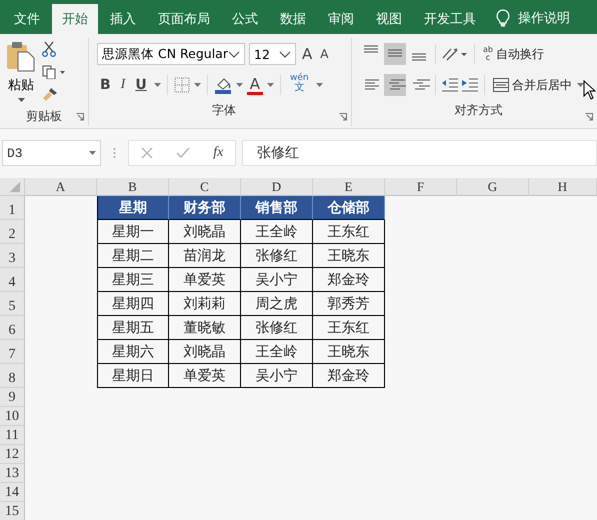 Image resolution: width=597 pixels, height=520 pixels. Describe the element at coordinates (133, 328) in the screenshot. I see `table-cell: 星期五` at that location.